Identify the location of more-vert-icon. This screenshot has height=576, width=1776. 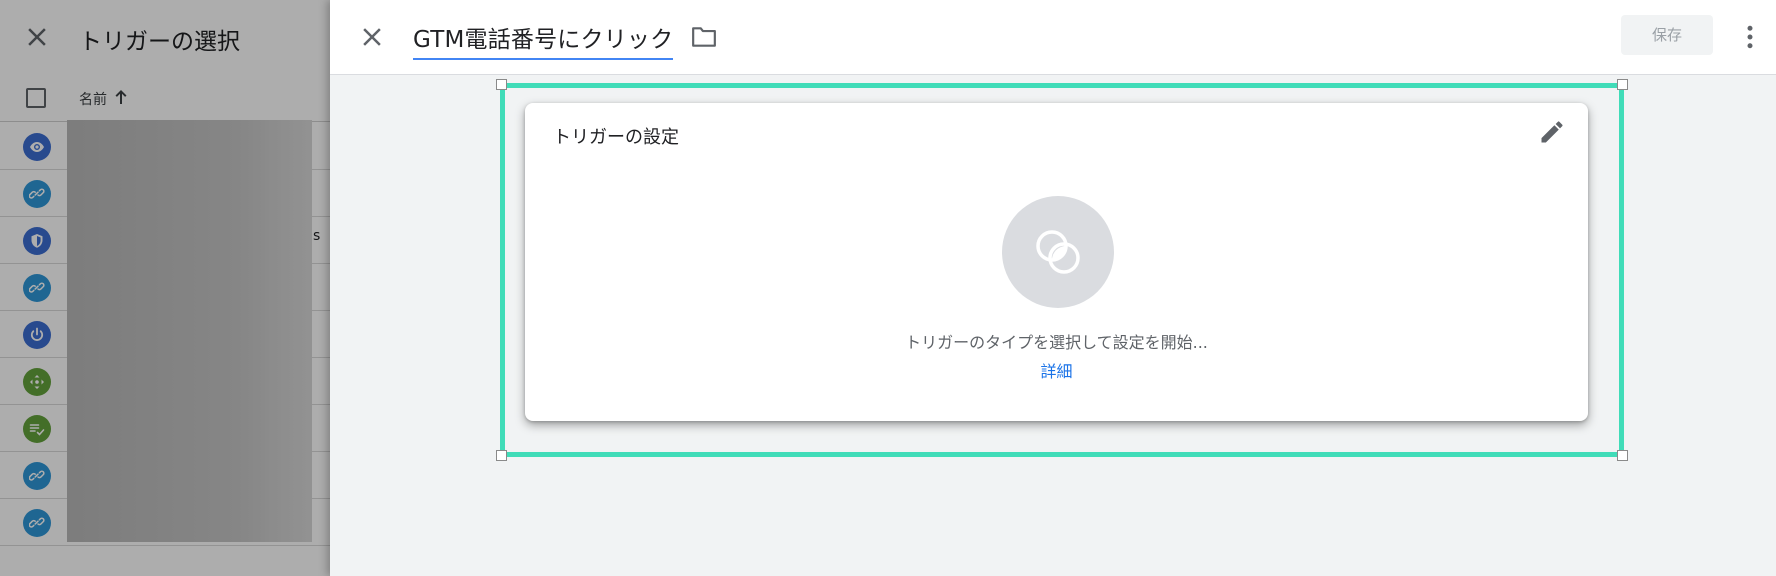
(1750, 37).